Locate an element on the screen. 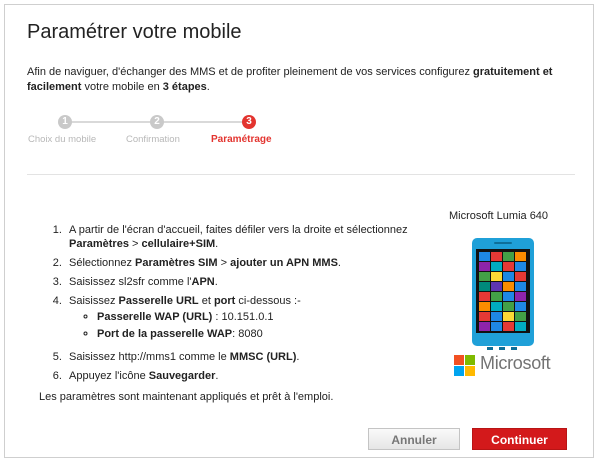  step-2-label: Confirmation is located at coordinates (153, 139).